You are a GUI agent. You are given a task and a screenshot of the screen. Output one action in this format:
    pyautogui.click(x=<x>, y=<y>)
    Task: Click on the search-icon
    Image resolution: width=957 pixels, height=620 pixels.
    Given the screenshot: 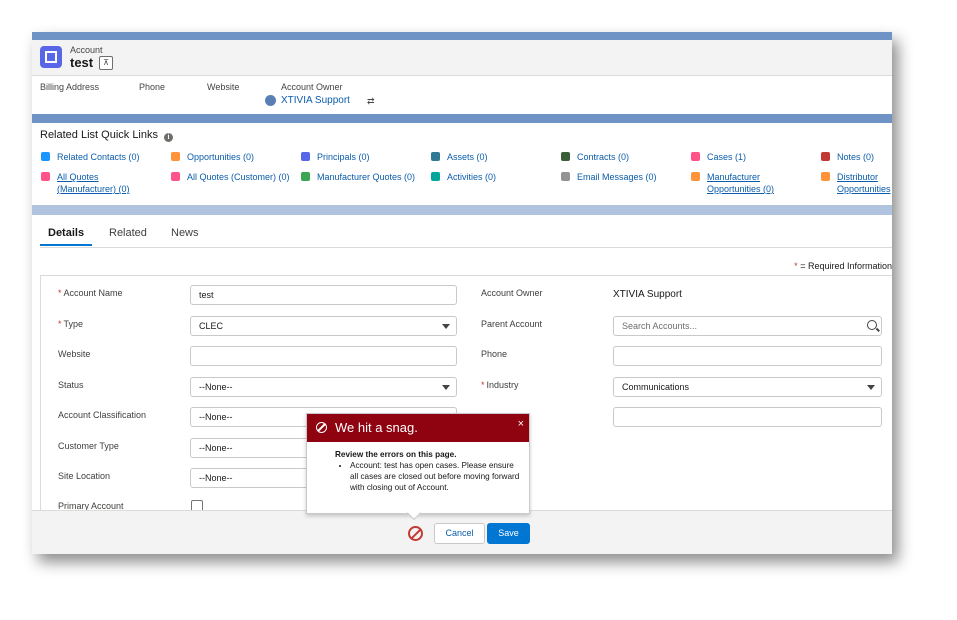 What is the action you would take?
    pyautogui.click(x=872, y=325)
    